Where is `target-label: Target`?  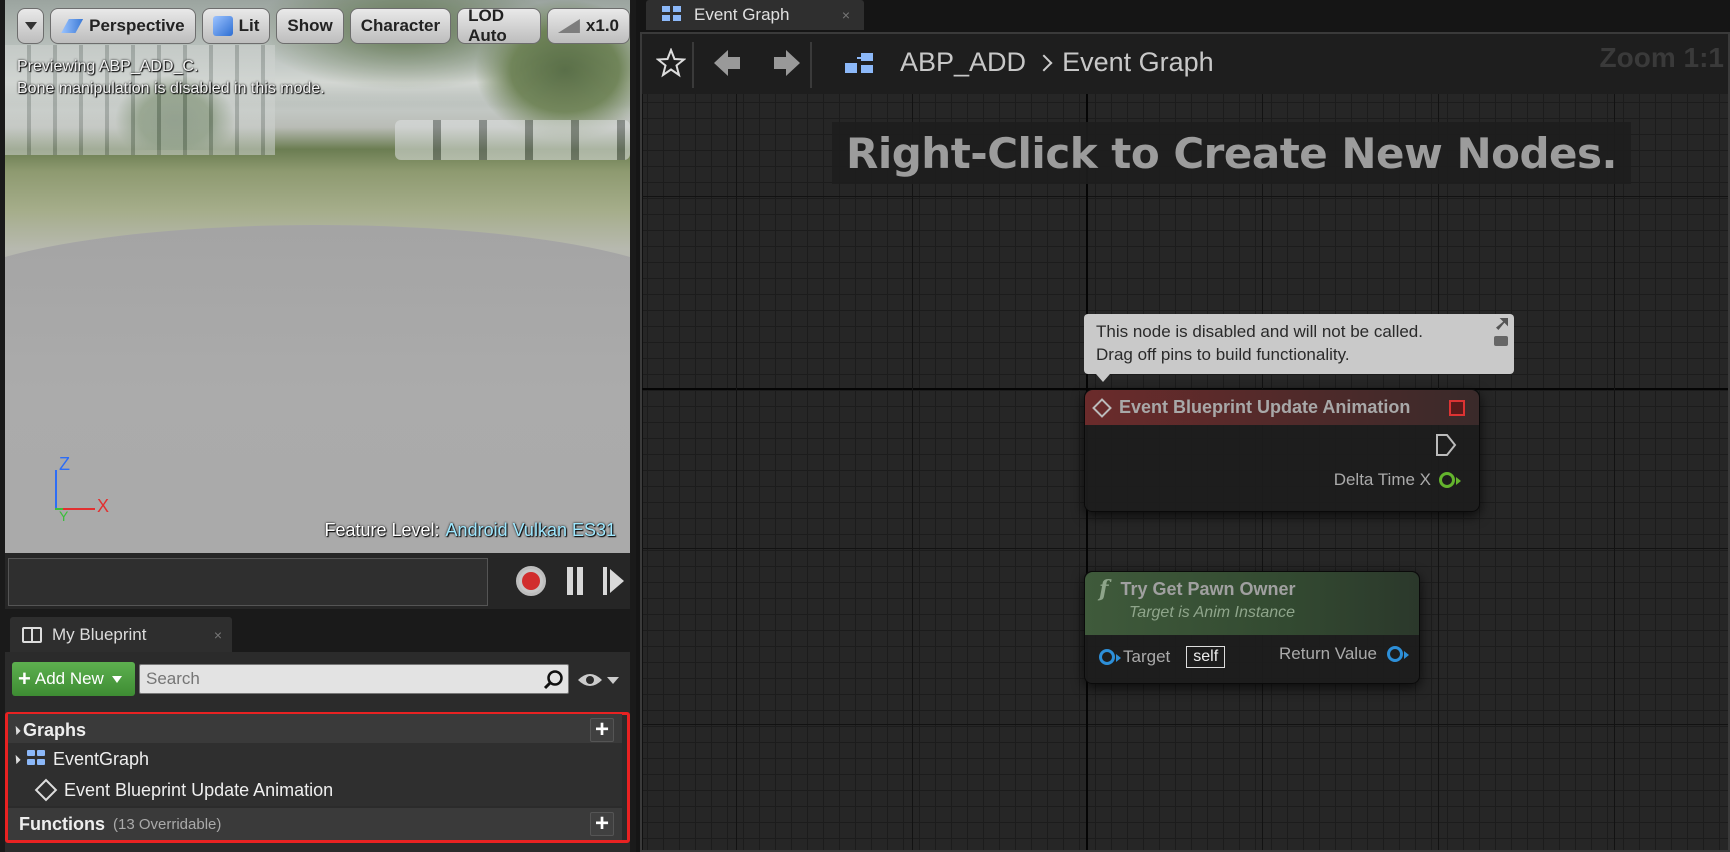
target-label: Target is located at coordinates (1147, 656).